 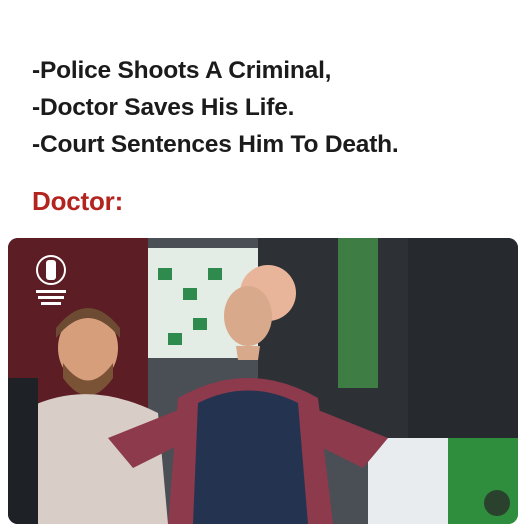 I want to click on caption-line-1: -Police Shoots A Criminal,, so click(x=182, y=70).